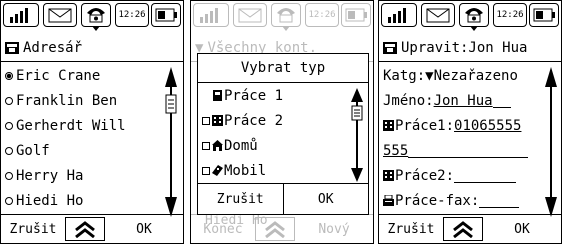  I want to click on work2-field: Práce2:, so click(463, 175).